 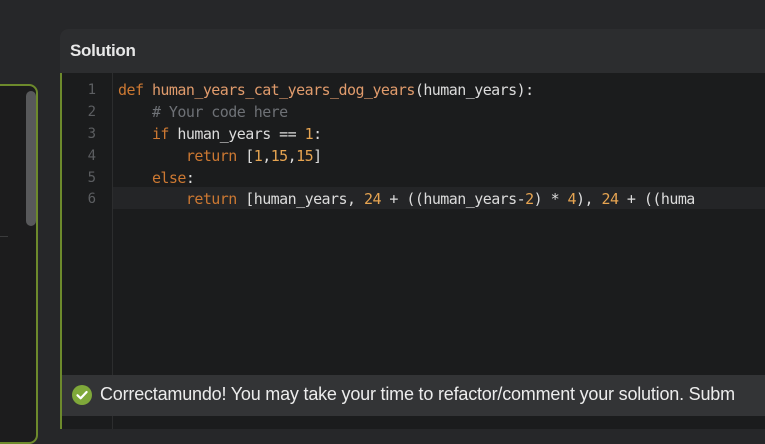 What do you see at coordinates (245, 156) in the screenshot?
I see `code-text: [` at bounding box center [245, 156].